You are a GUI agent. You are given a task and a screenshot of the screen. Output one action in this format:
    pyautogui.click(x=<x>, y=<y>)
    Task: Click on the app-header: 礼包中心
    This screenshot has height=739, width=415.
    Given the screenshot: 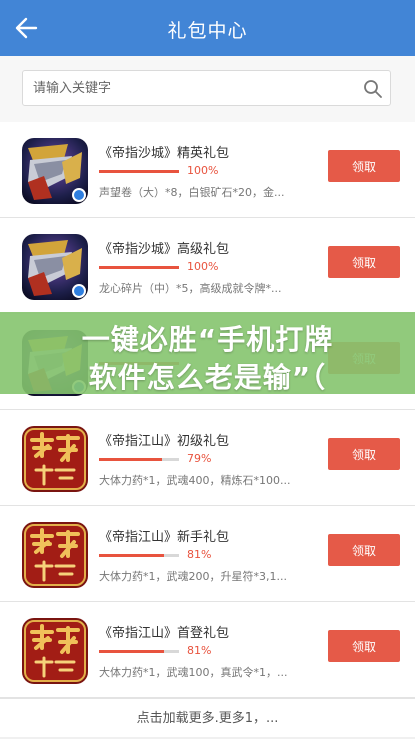 What is the action you would take?
    pyautogui.click(x=207, y=28)
    